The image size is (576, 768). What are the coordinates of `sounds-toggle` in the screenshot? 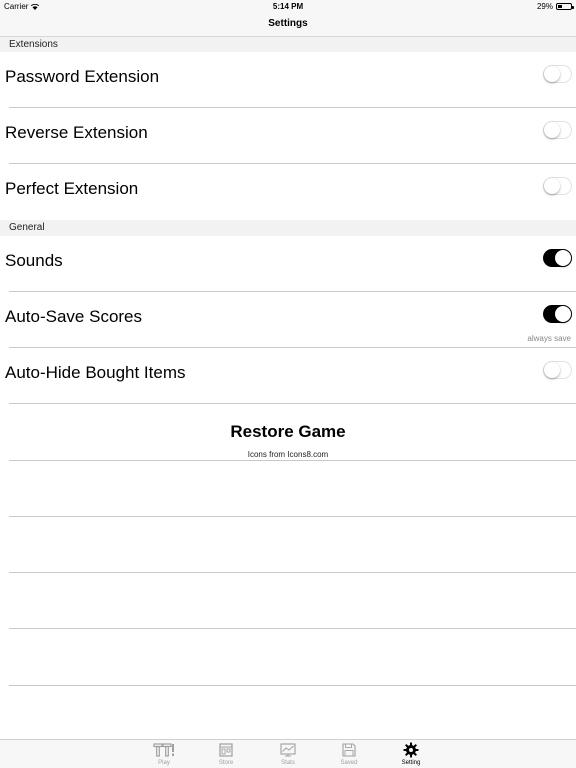 It's located at (557, 258).